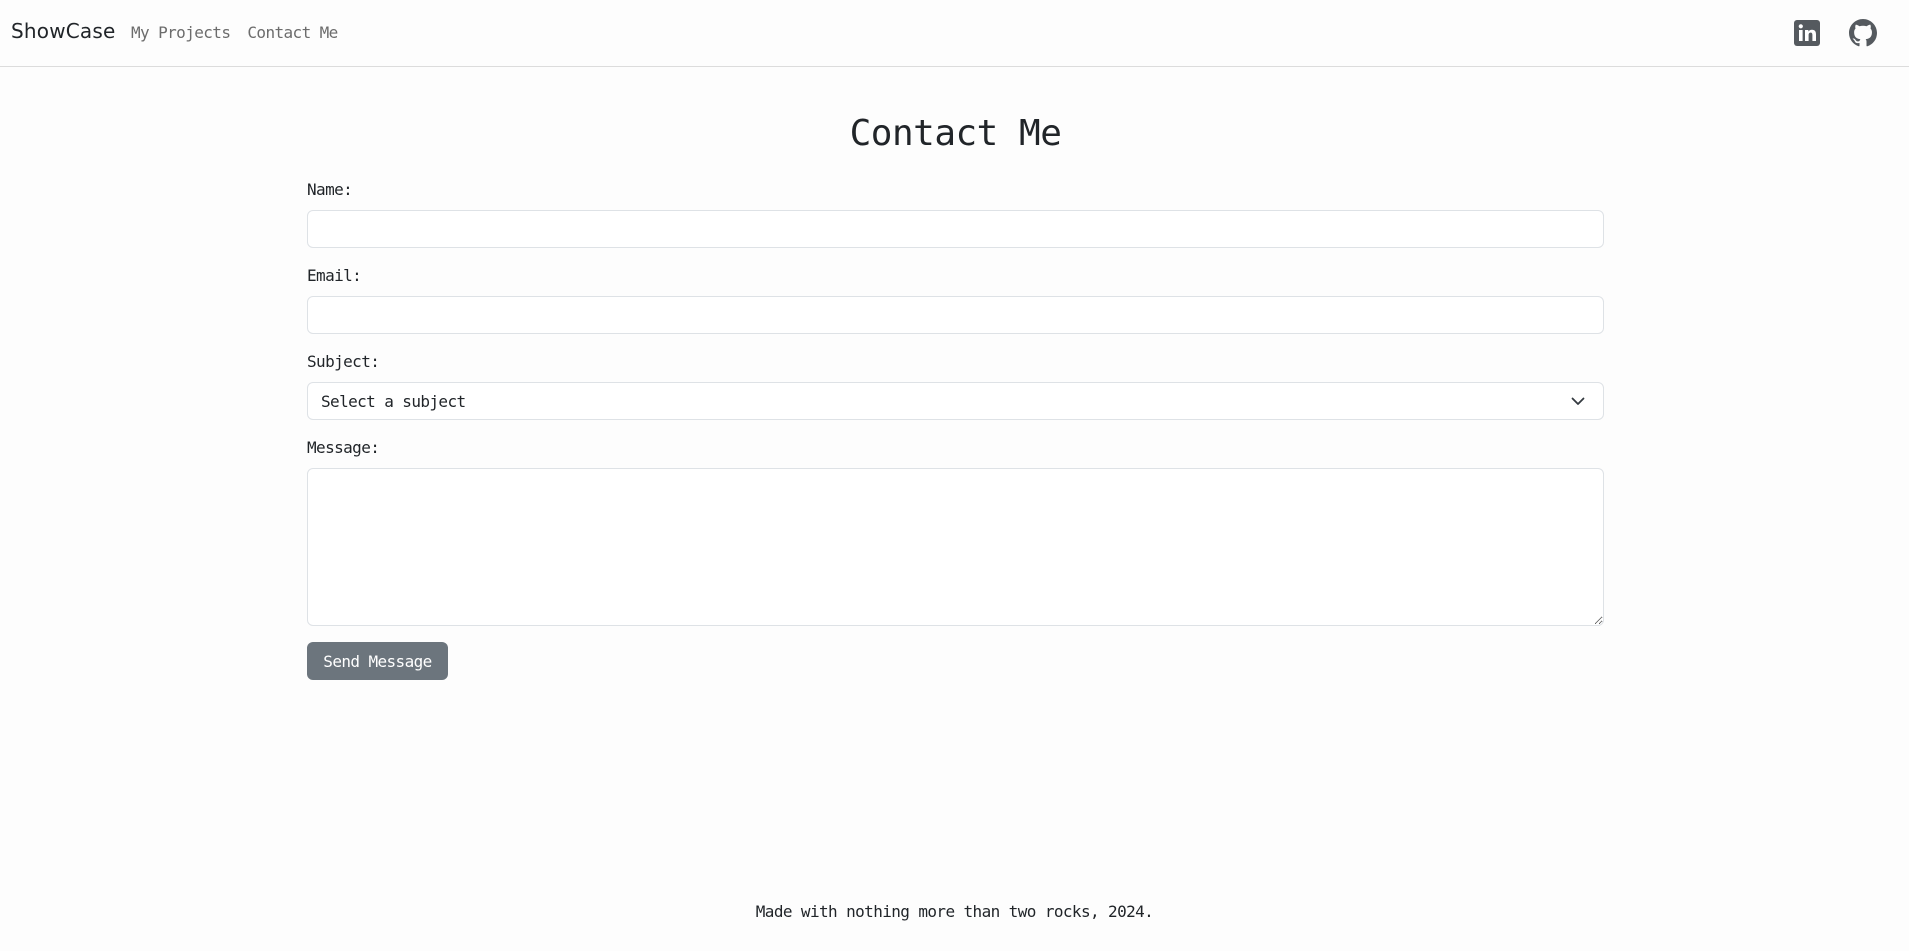 The height and width of the screenshot is (951, 1909). I want to click on email-label: Email:, so click(334, 275).